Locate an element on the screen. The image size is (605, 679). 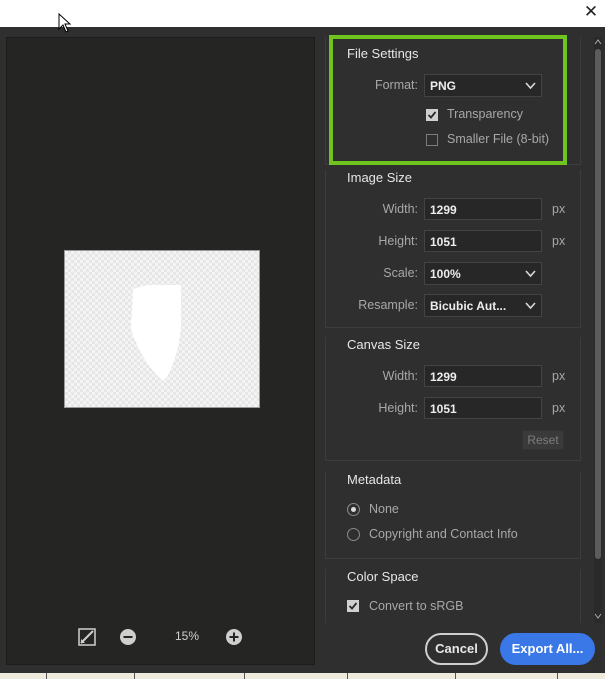
zoom-level: 15% is located at coordinates (187, 636).